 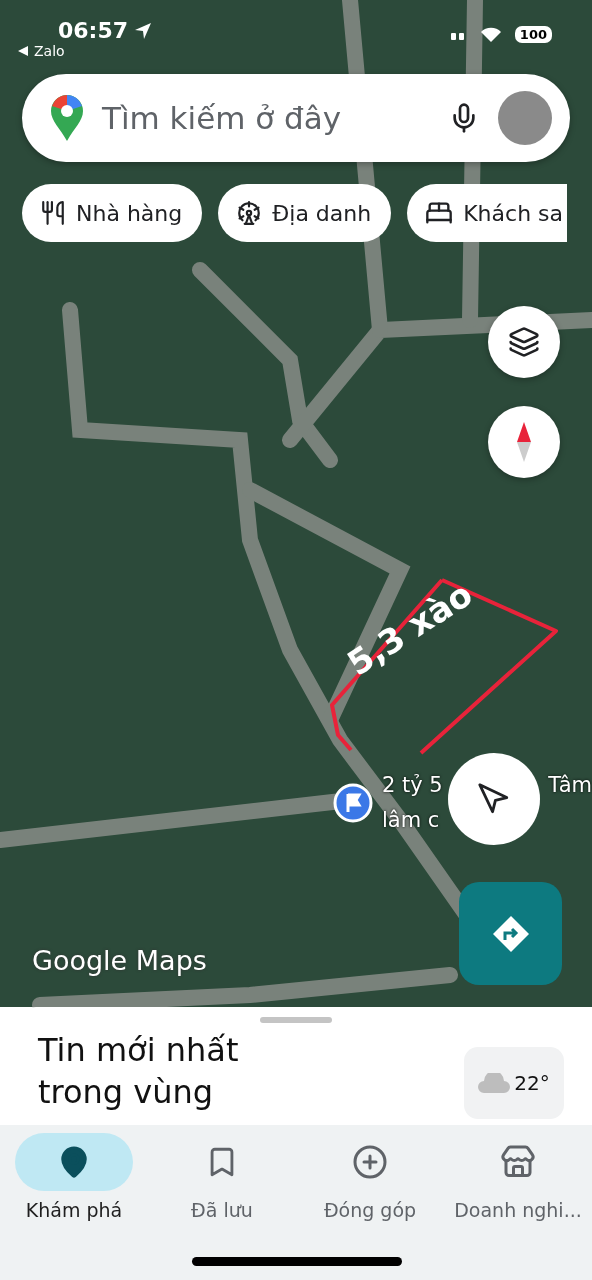 What do you see at coordinates (296, 1020) in the screenshot?
I see `drag-handle` at bounding box center [296, 1020].